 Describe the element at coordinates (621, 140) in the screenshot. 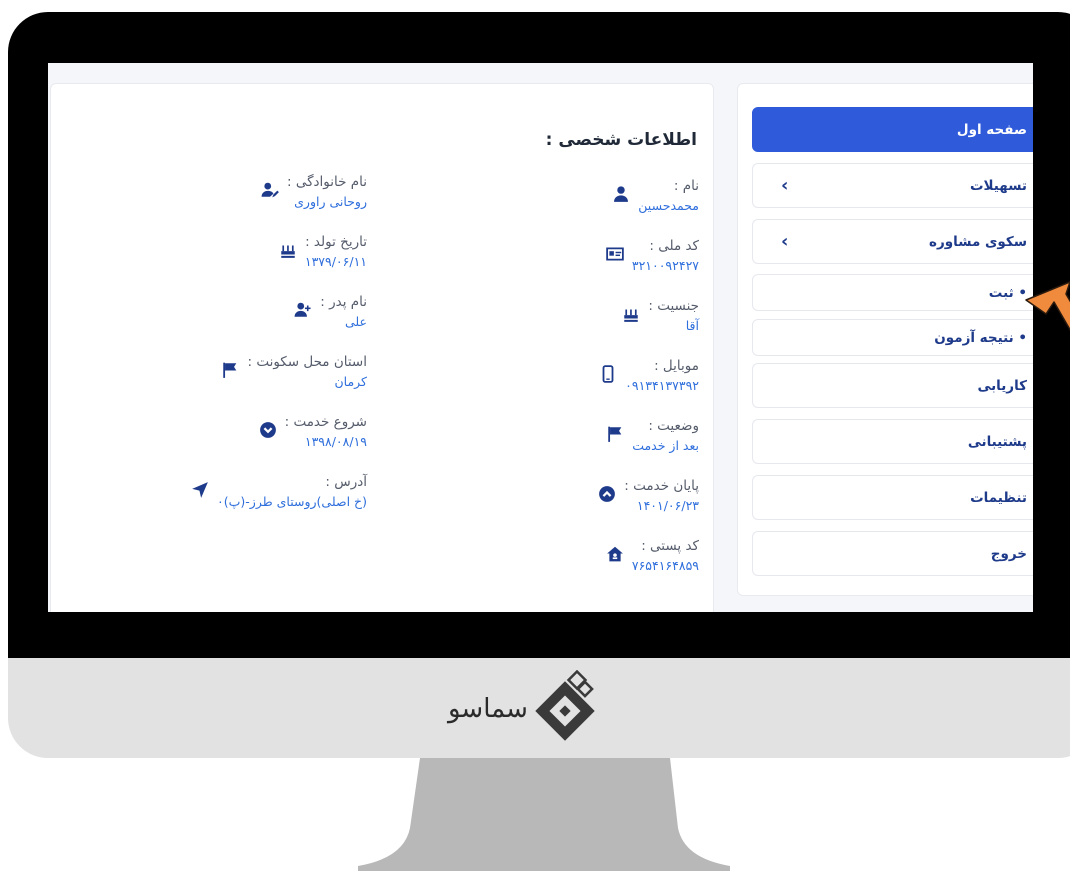

I see `card-title: اطلاعات شخصی :` at that location.